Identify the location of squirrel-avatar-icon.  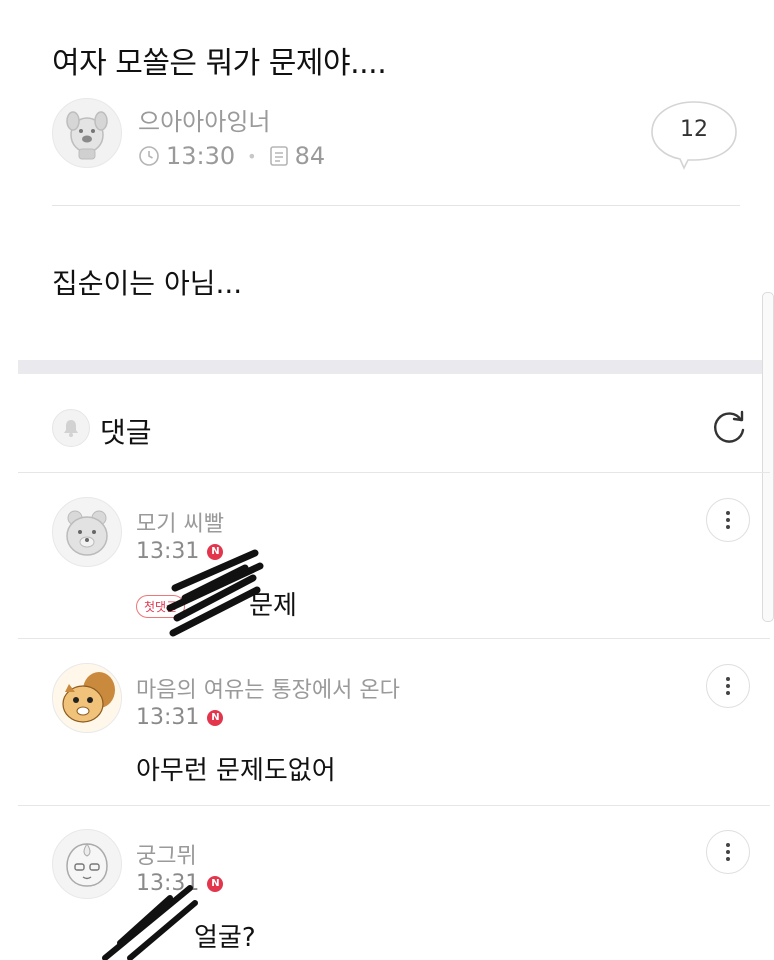
(87, 698).